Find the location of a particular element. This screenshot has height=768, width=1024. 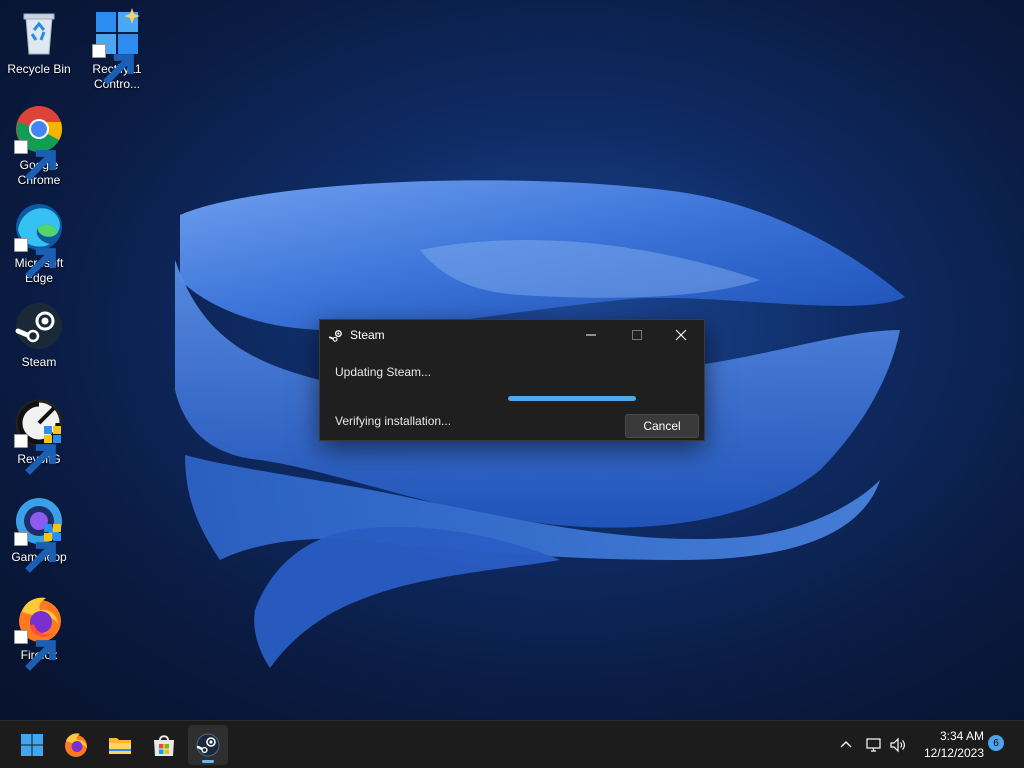

start-icon is located at coordinates (32, 745).